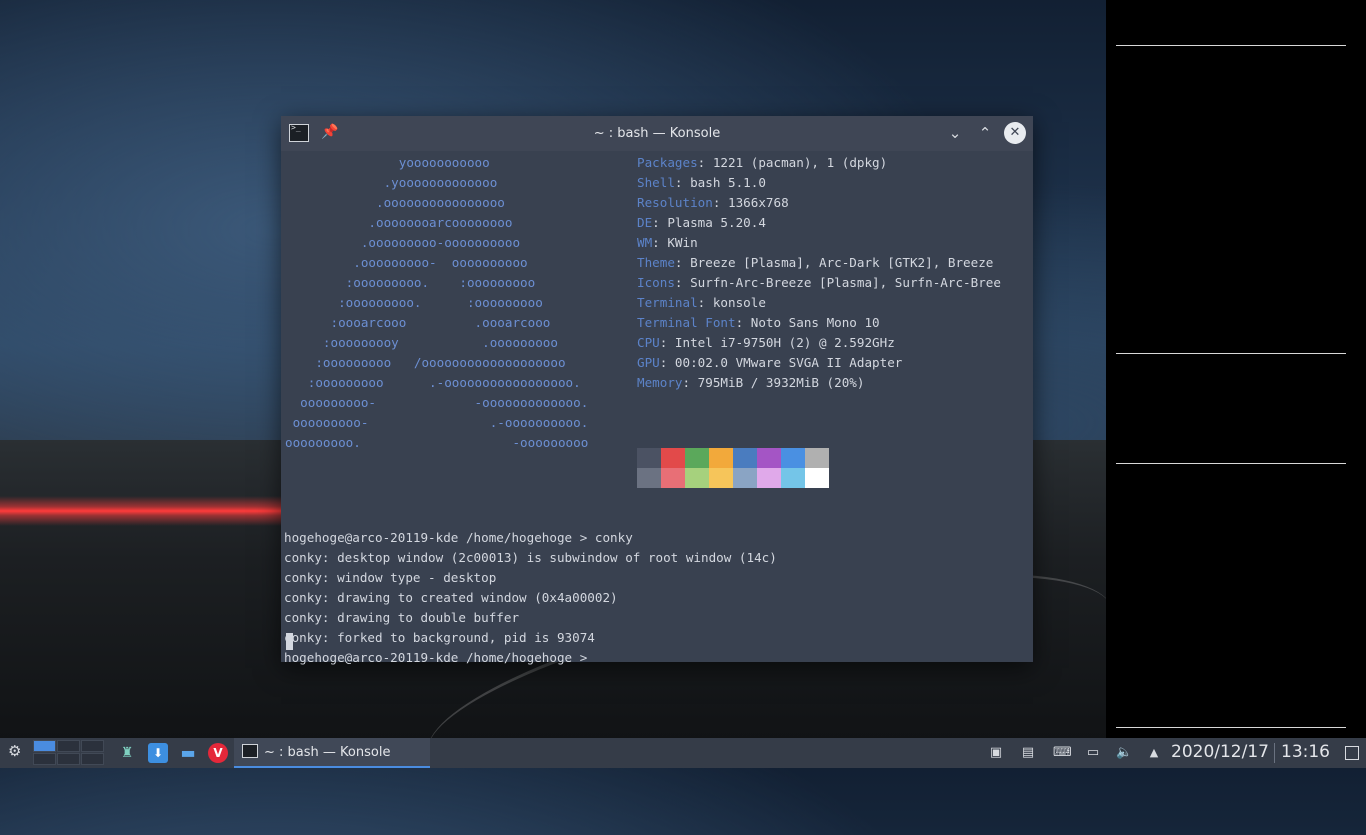  What do you see at coordinates (158, 753) in the screenshot?
I see `download-icon: ⬇` at bounding box center [158, 753].